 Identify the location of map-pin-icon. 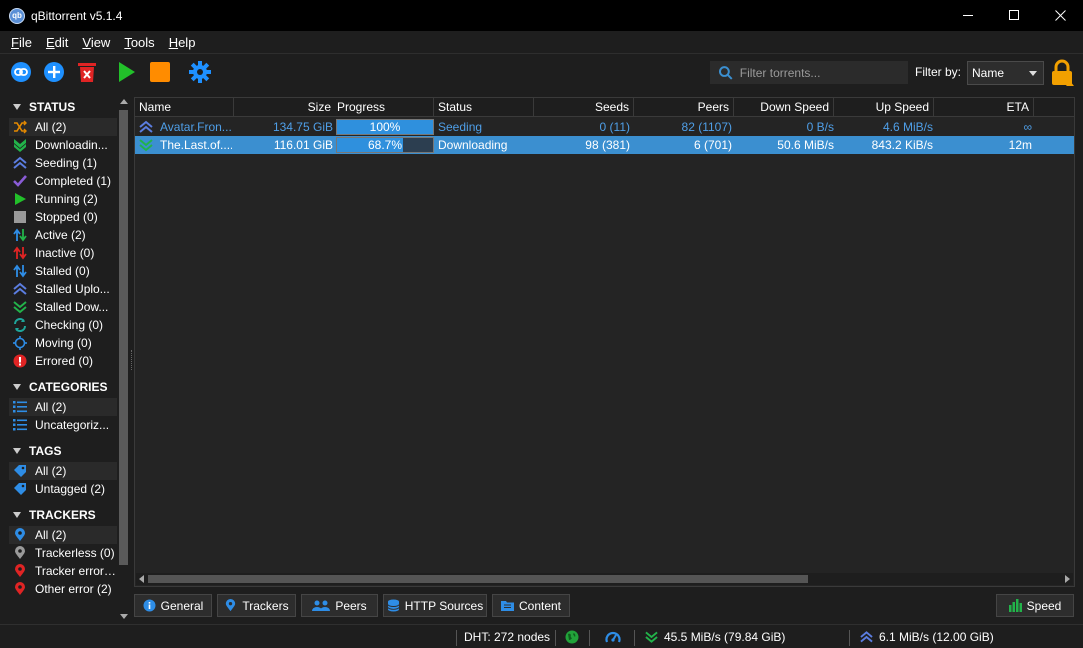
(20, 589).